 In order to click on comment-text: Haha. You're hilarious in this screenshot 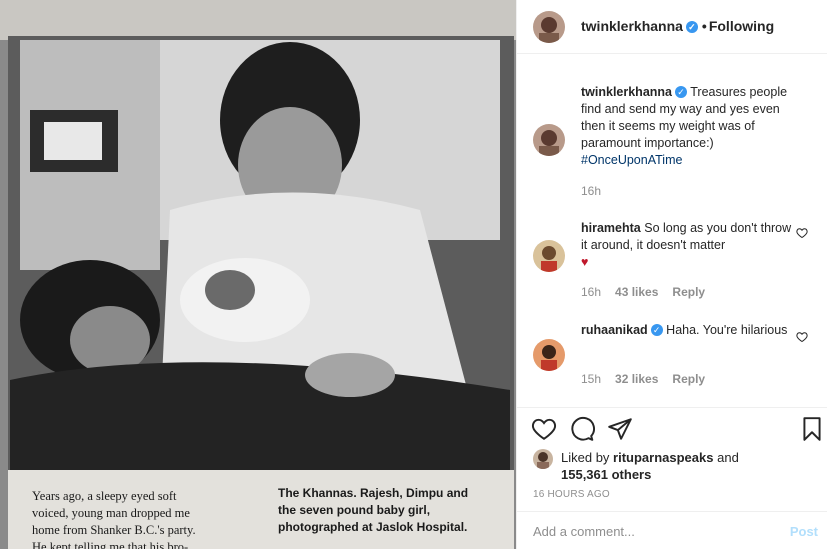, I will do `click(727, 330)`.